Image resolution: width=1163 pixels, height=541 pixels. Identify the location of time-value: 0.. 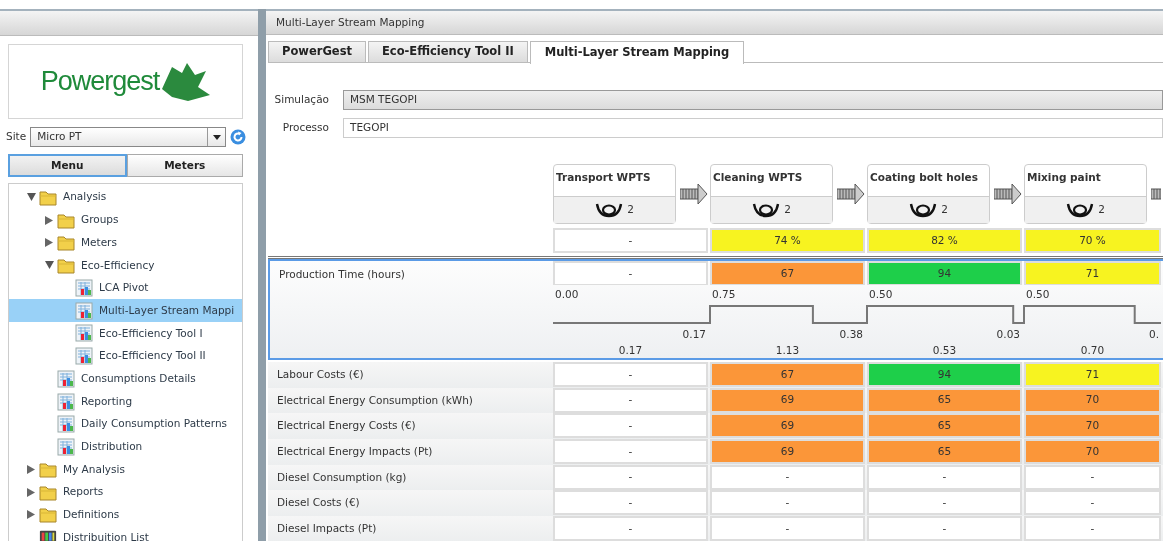
(1154, 333).